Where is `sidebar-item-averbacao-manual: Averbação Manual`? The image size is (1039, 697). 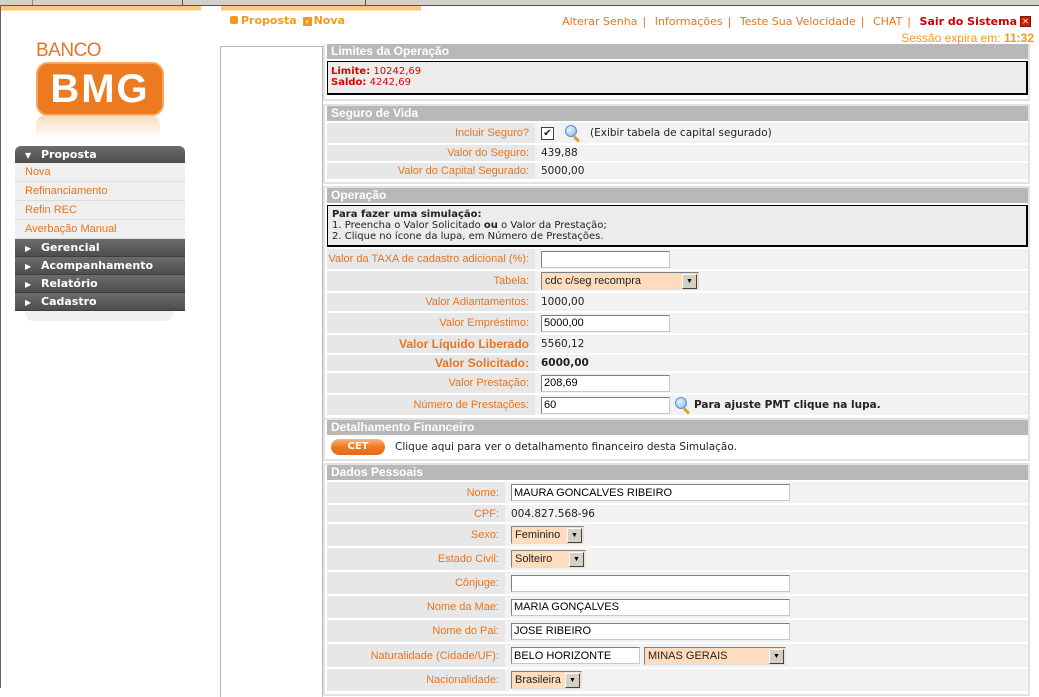 sidebar-item-averbacao-manual: Averbação Manual is located at coordinates (100, 229).